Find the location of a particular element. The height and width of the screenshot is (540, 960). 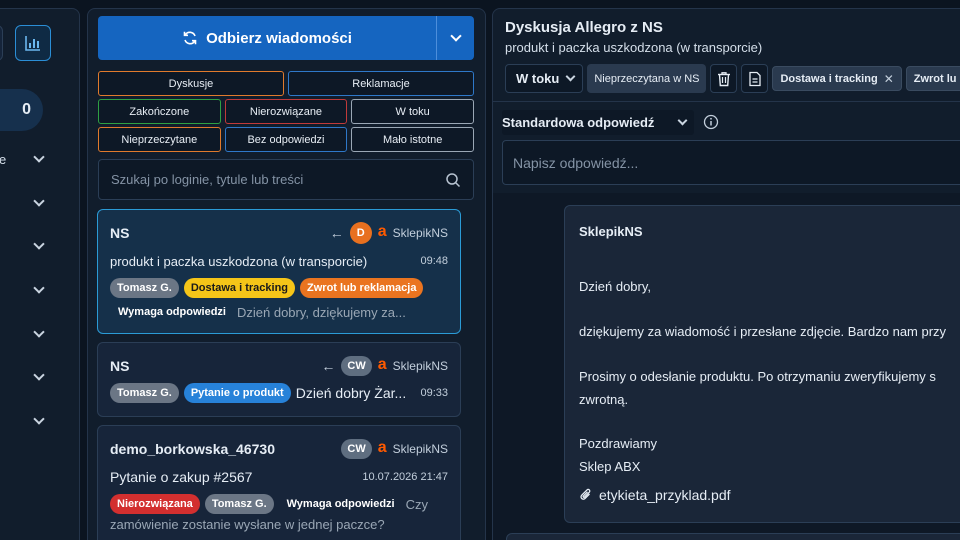

reply-input is located at coordinates (736, 162).